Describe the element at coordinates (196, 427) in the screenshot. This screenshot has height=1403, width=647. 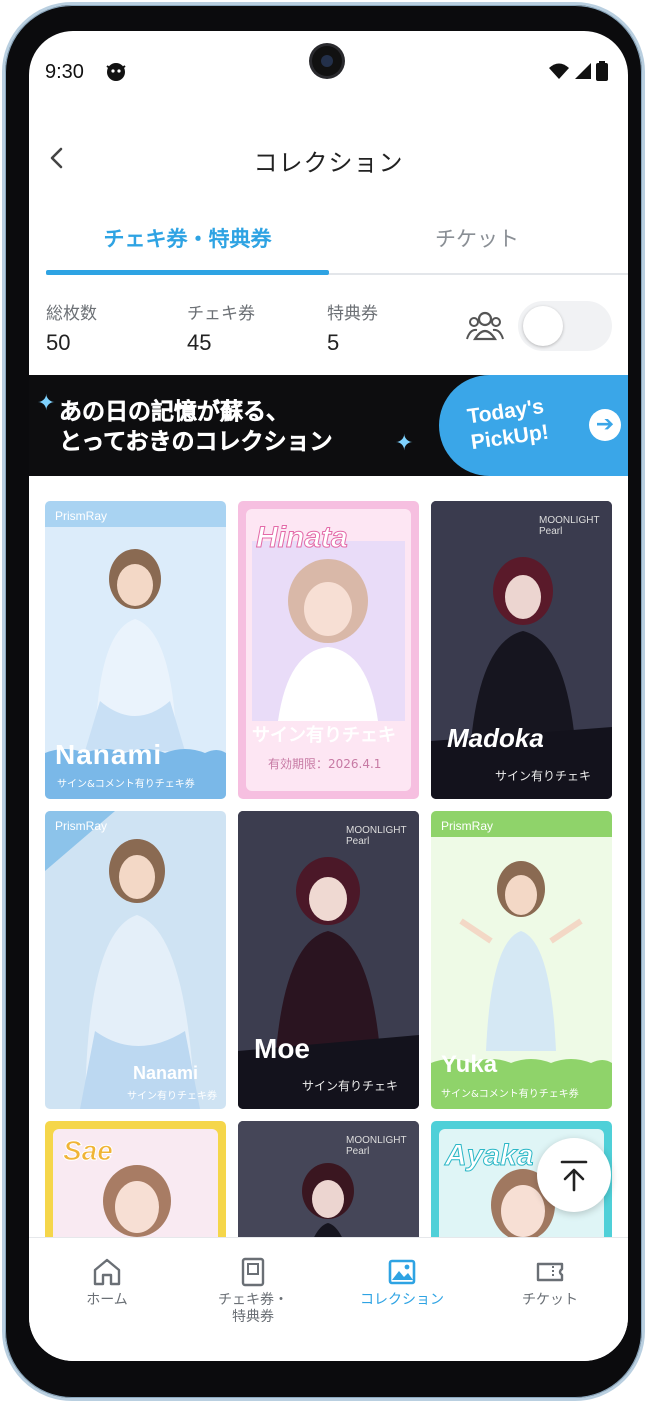
I see `banner-text: あの日の記憶が蘇る、 とっておきのコレクション` at that location.